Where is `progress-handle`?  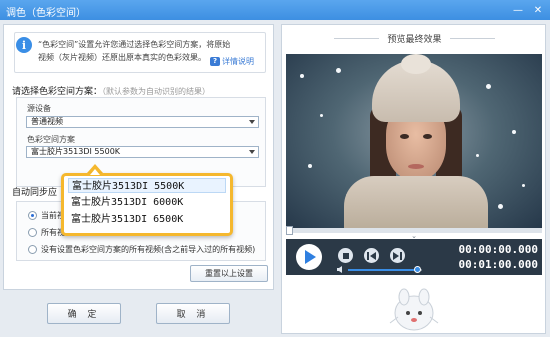 progress-handle is located at coordinates (289, 230).